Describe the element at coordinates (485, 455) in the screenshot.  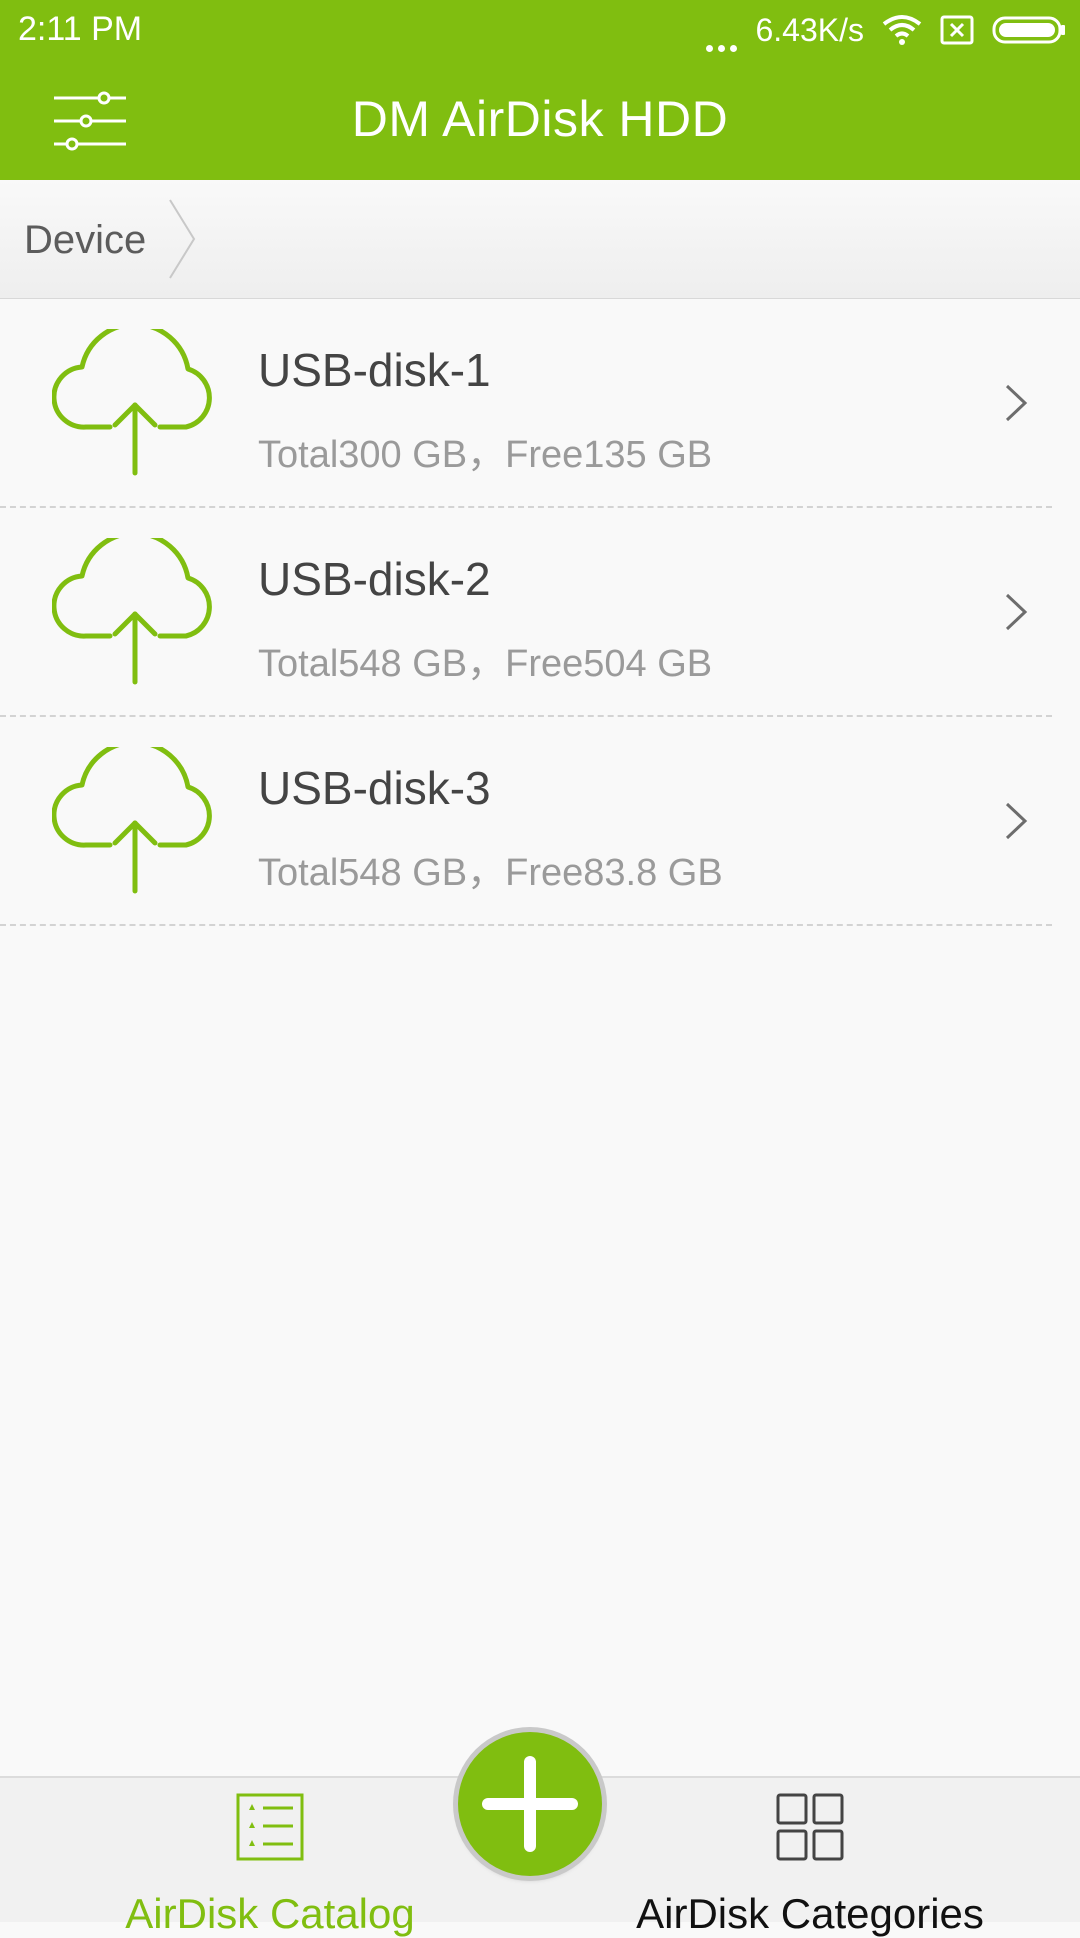
I see `disk-capacity: Total300 GB，Free135 GB` at that location.